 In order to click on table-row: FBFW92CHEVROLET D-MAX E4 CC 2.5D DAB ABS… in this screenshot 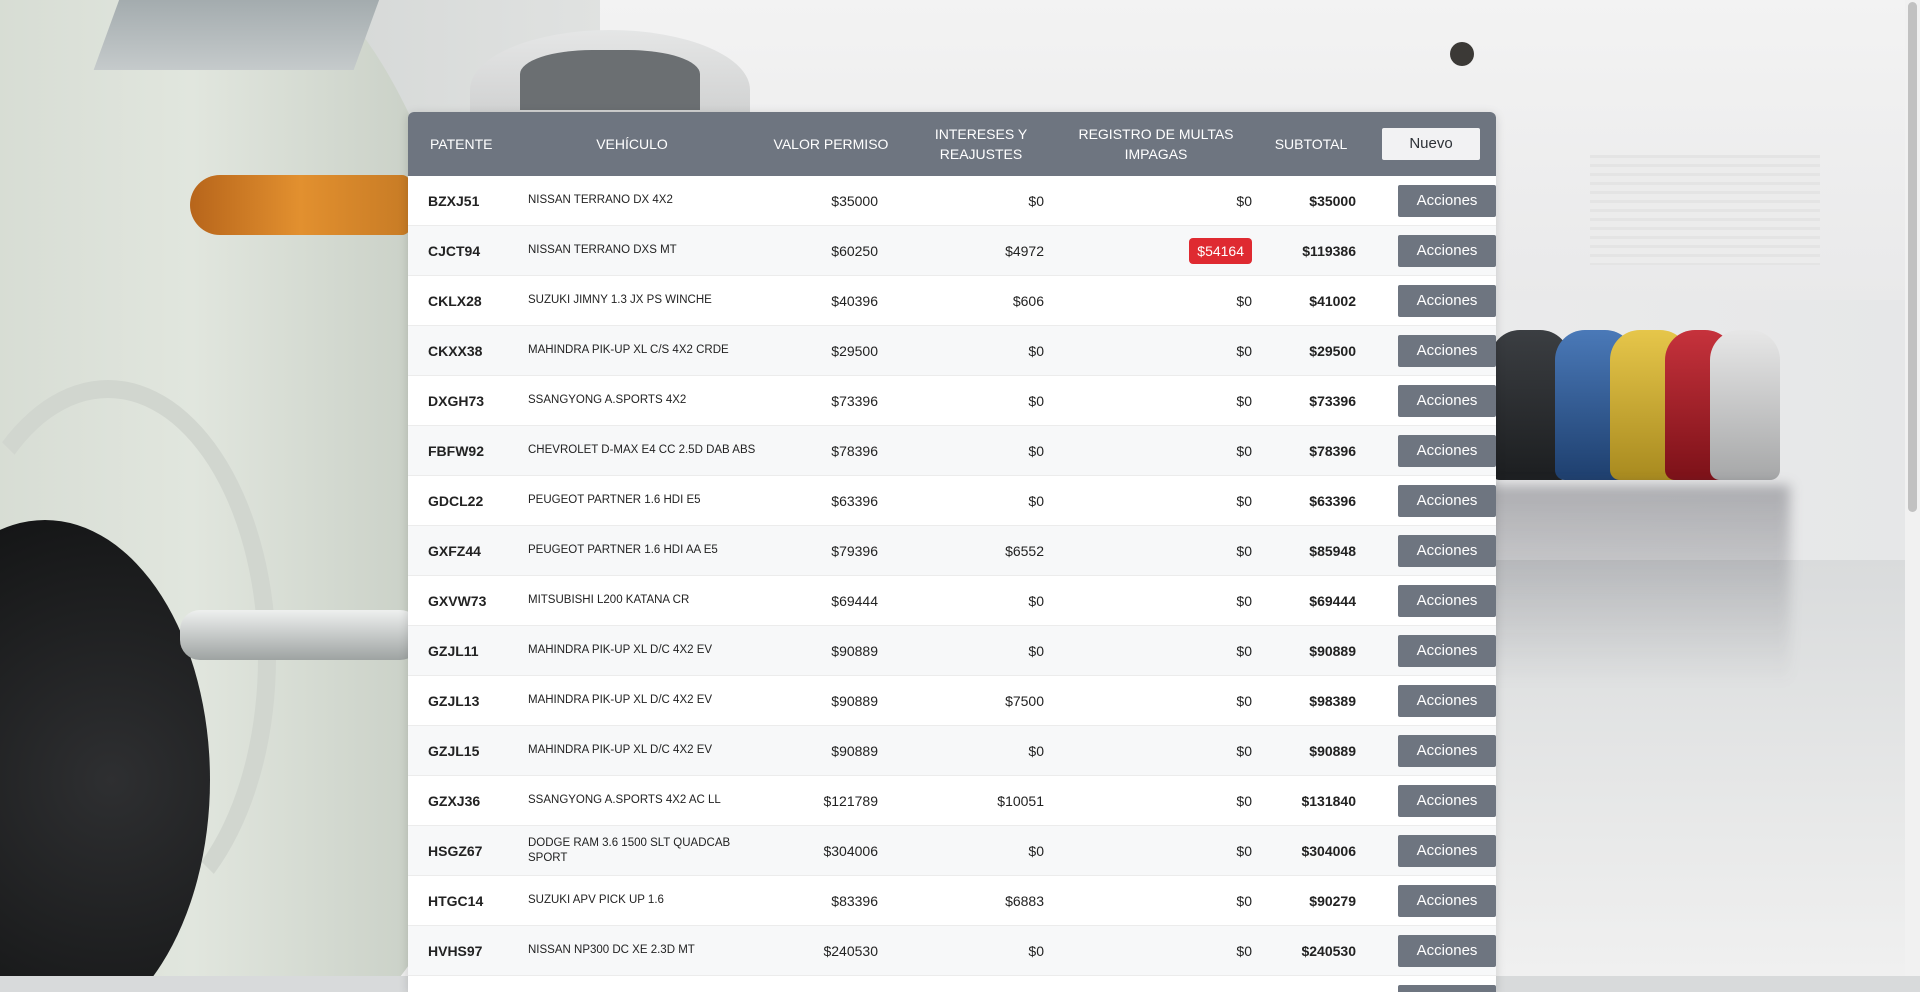, I will do `click(952, 451)`.